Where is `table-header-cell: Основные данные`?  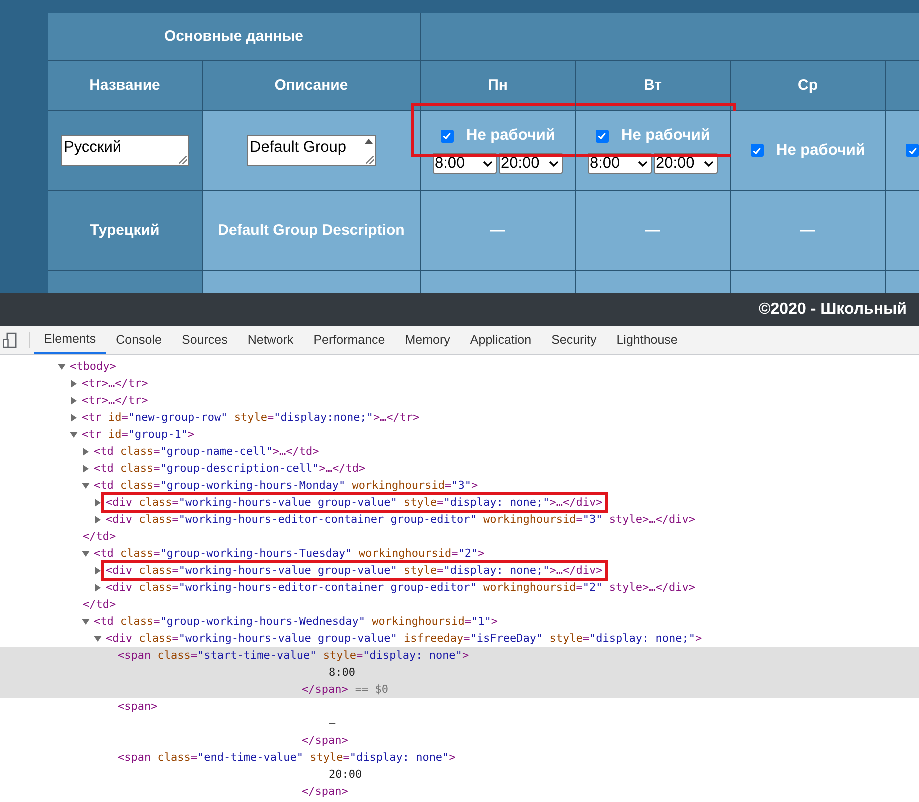
table-header-cell: Основные данные is located at coordinates (234, 37).